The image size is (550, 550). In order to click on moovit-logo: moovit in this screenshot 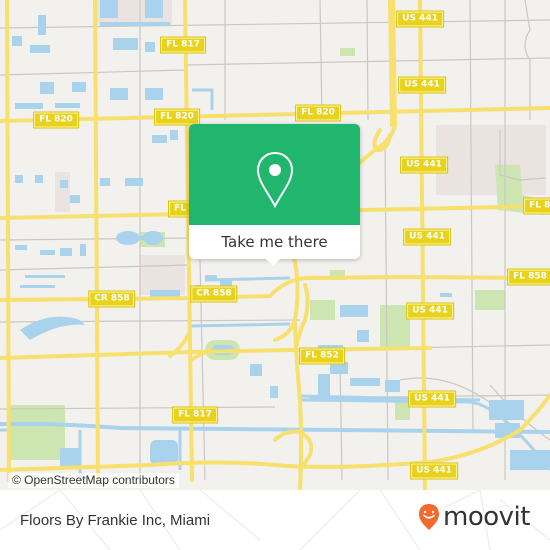, I will do `click(474, 517)`.